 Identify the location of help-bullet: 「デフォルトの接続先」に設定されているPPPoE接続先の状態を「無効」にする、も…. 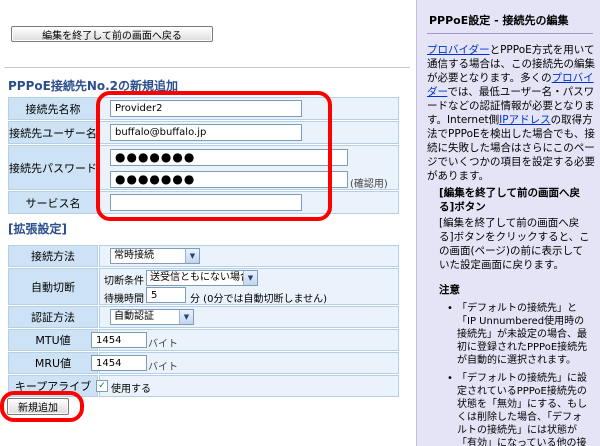
(515, 409).